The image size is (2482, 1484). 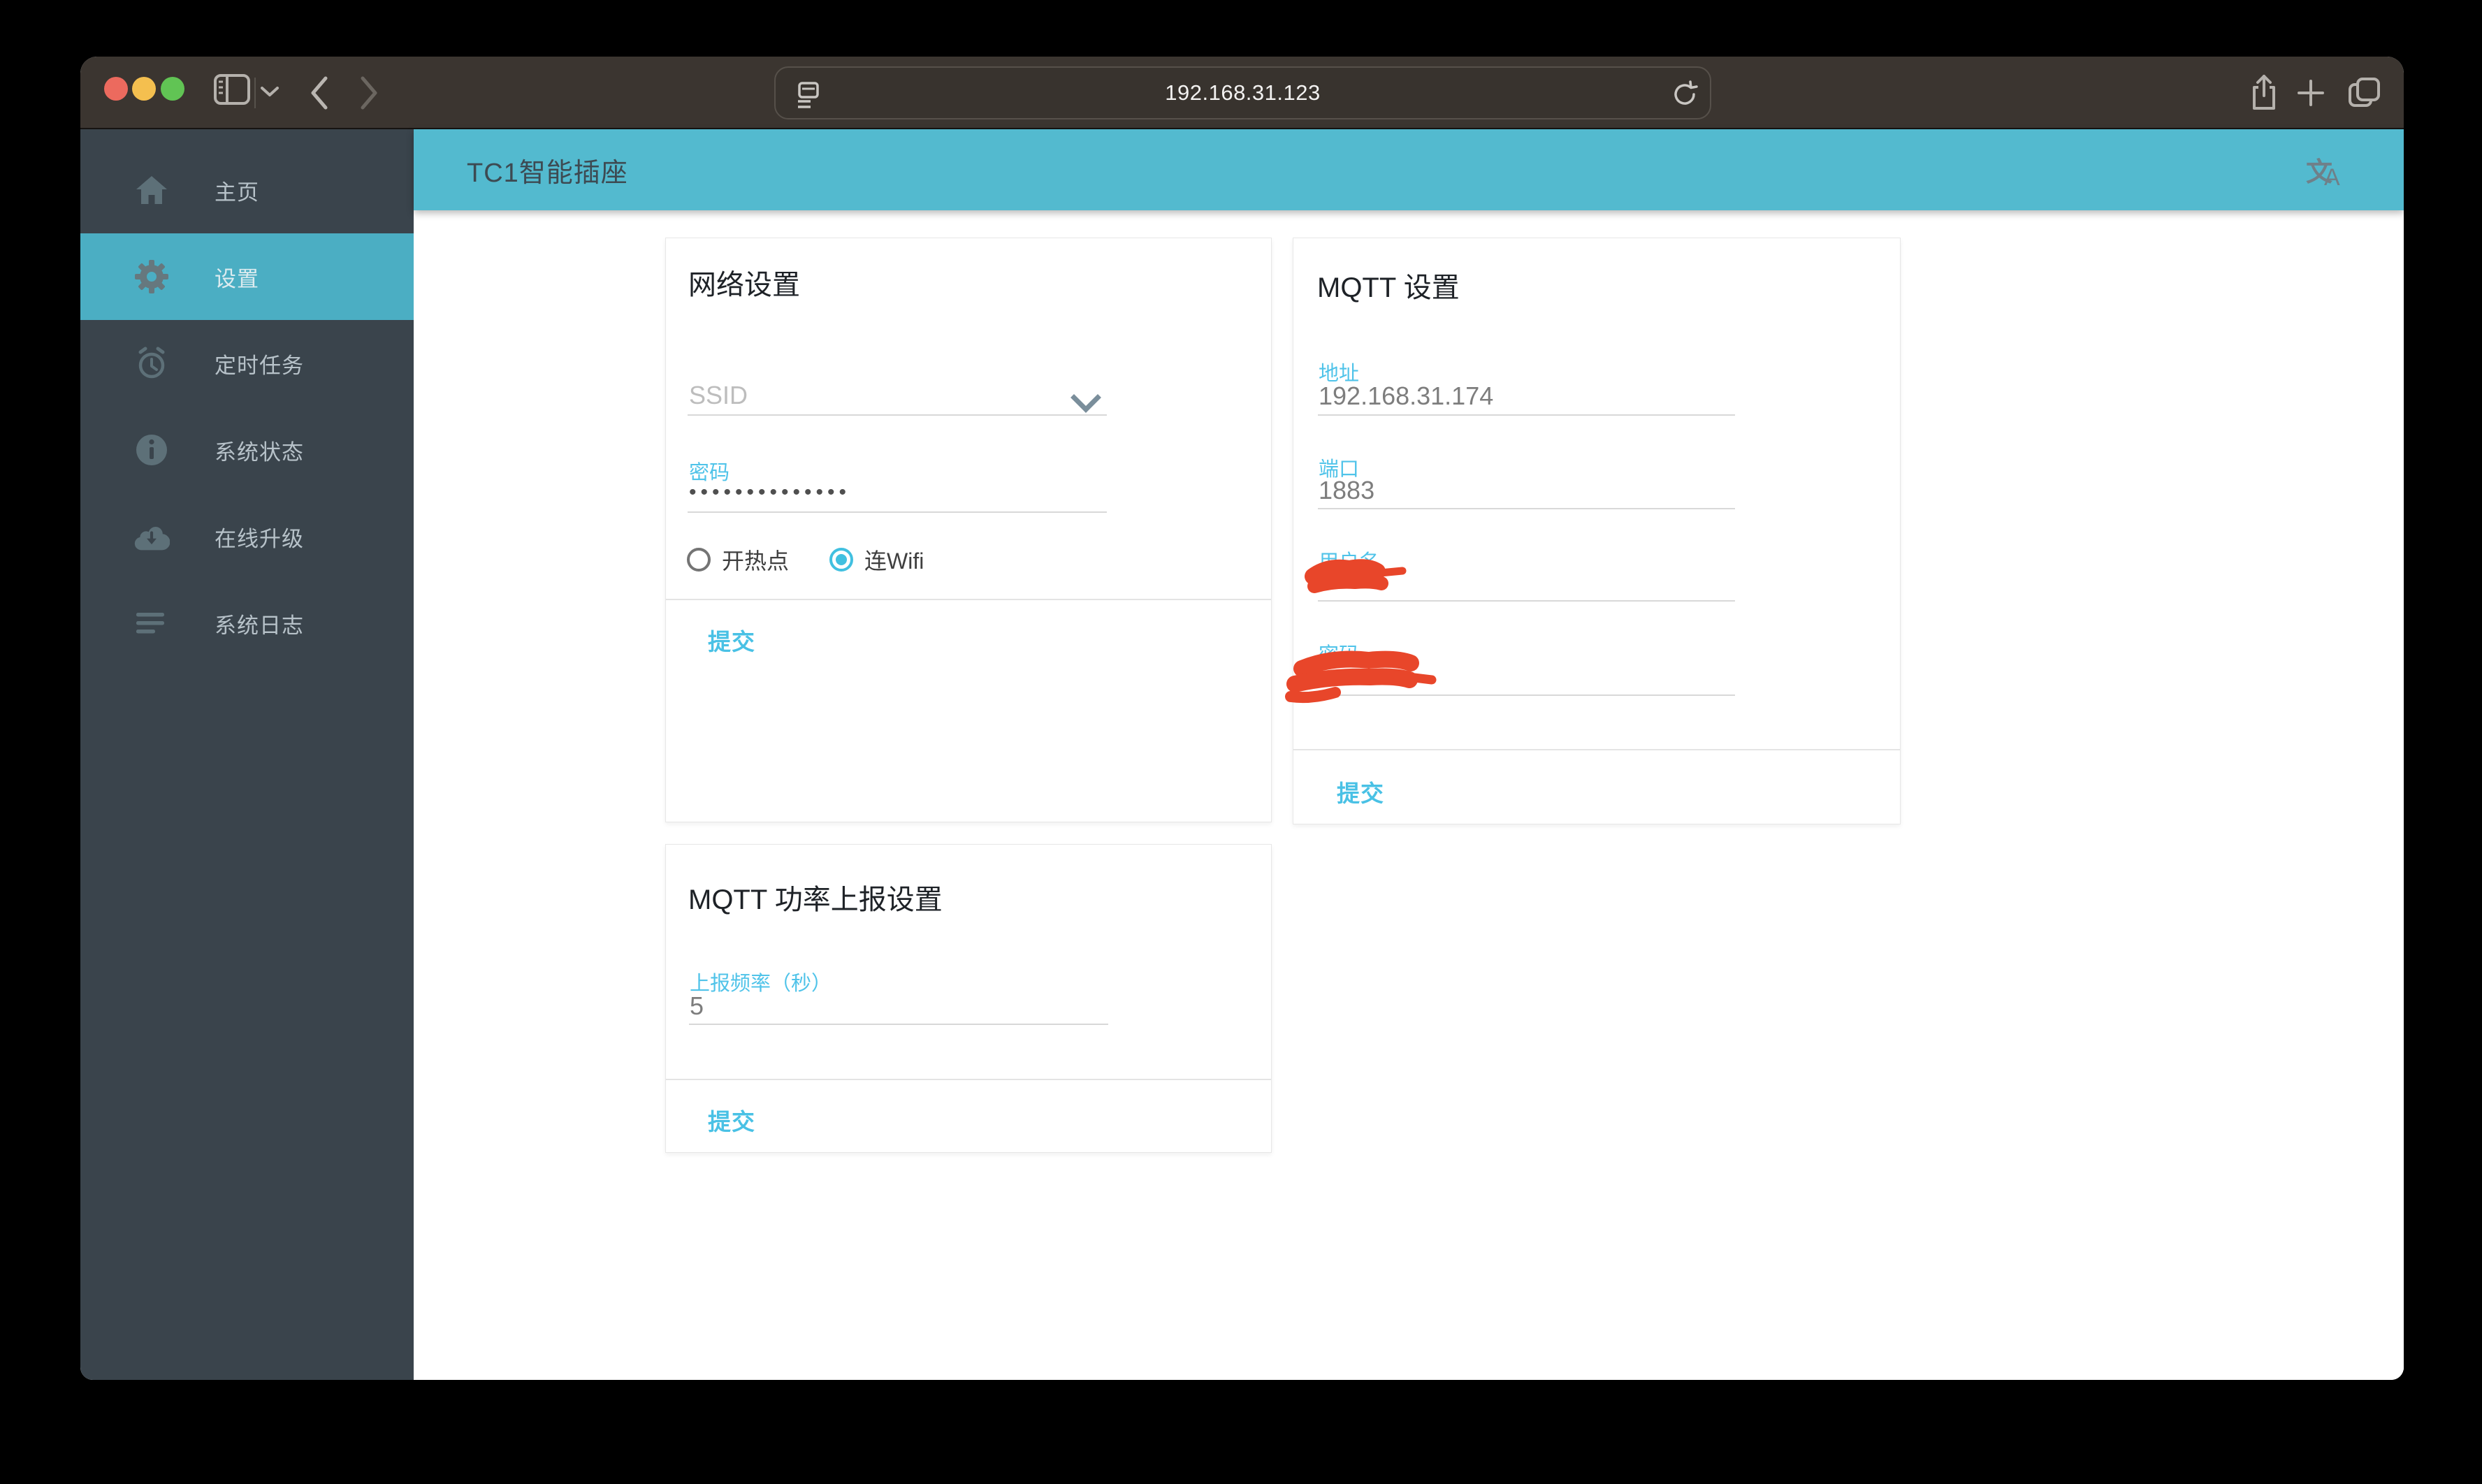 I want to click on mqtt-port-field: 1883, so click(x=1346, y=490).